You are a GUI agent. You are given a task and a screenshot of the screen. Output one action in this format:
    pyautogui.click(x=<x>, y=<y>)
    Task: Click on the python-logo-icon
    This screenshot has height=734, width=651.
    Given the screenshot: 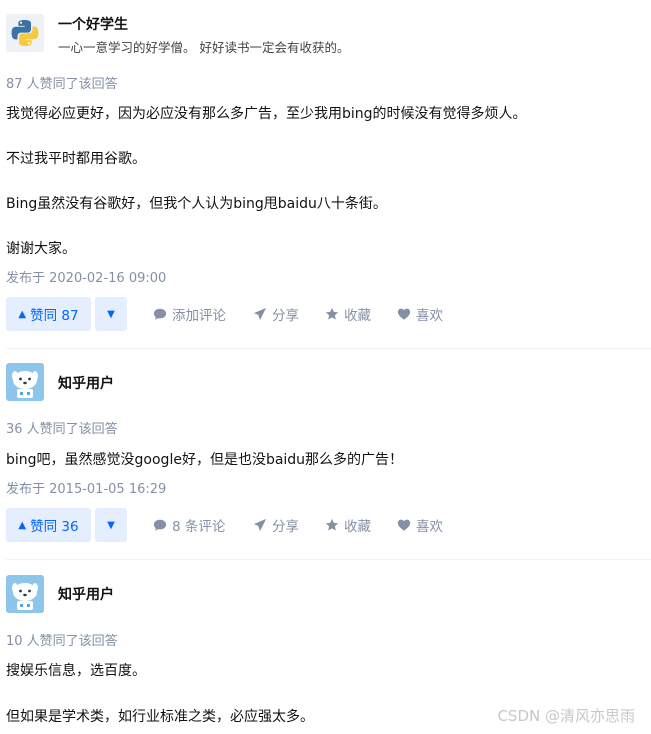 What is the action you would take?
    pyautogui.click(x=25, y=33)
    